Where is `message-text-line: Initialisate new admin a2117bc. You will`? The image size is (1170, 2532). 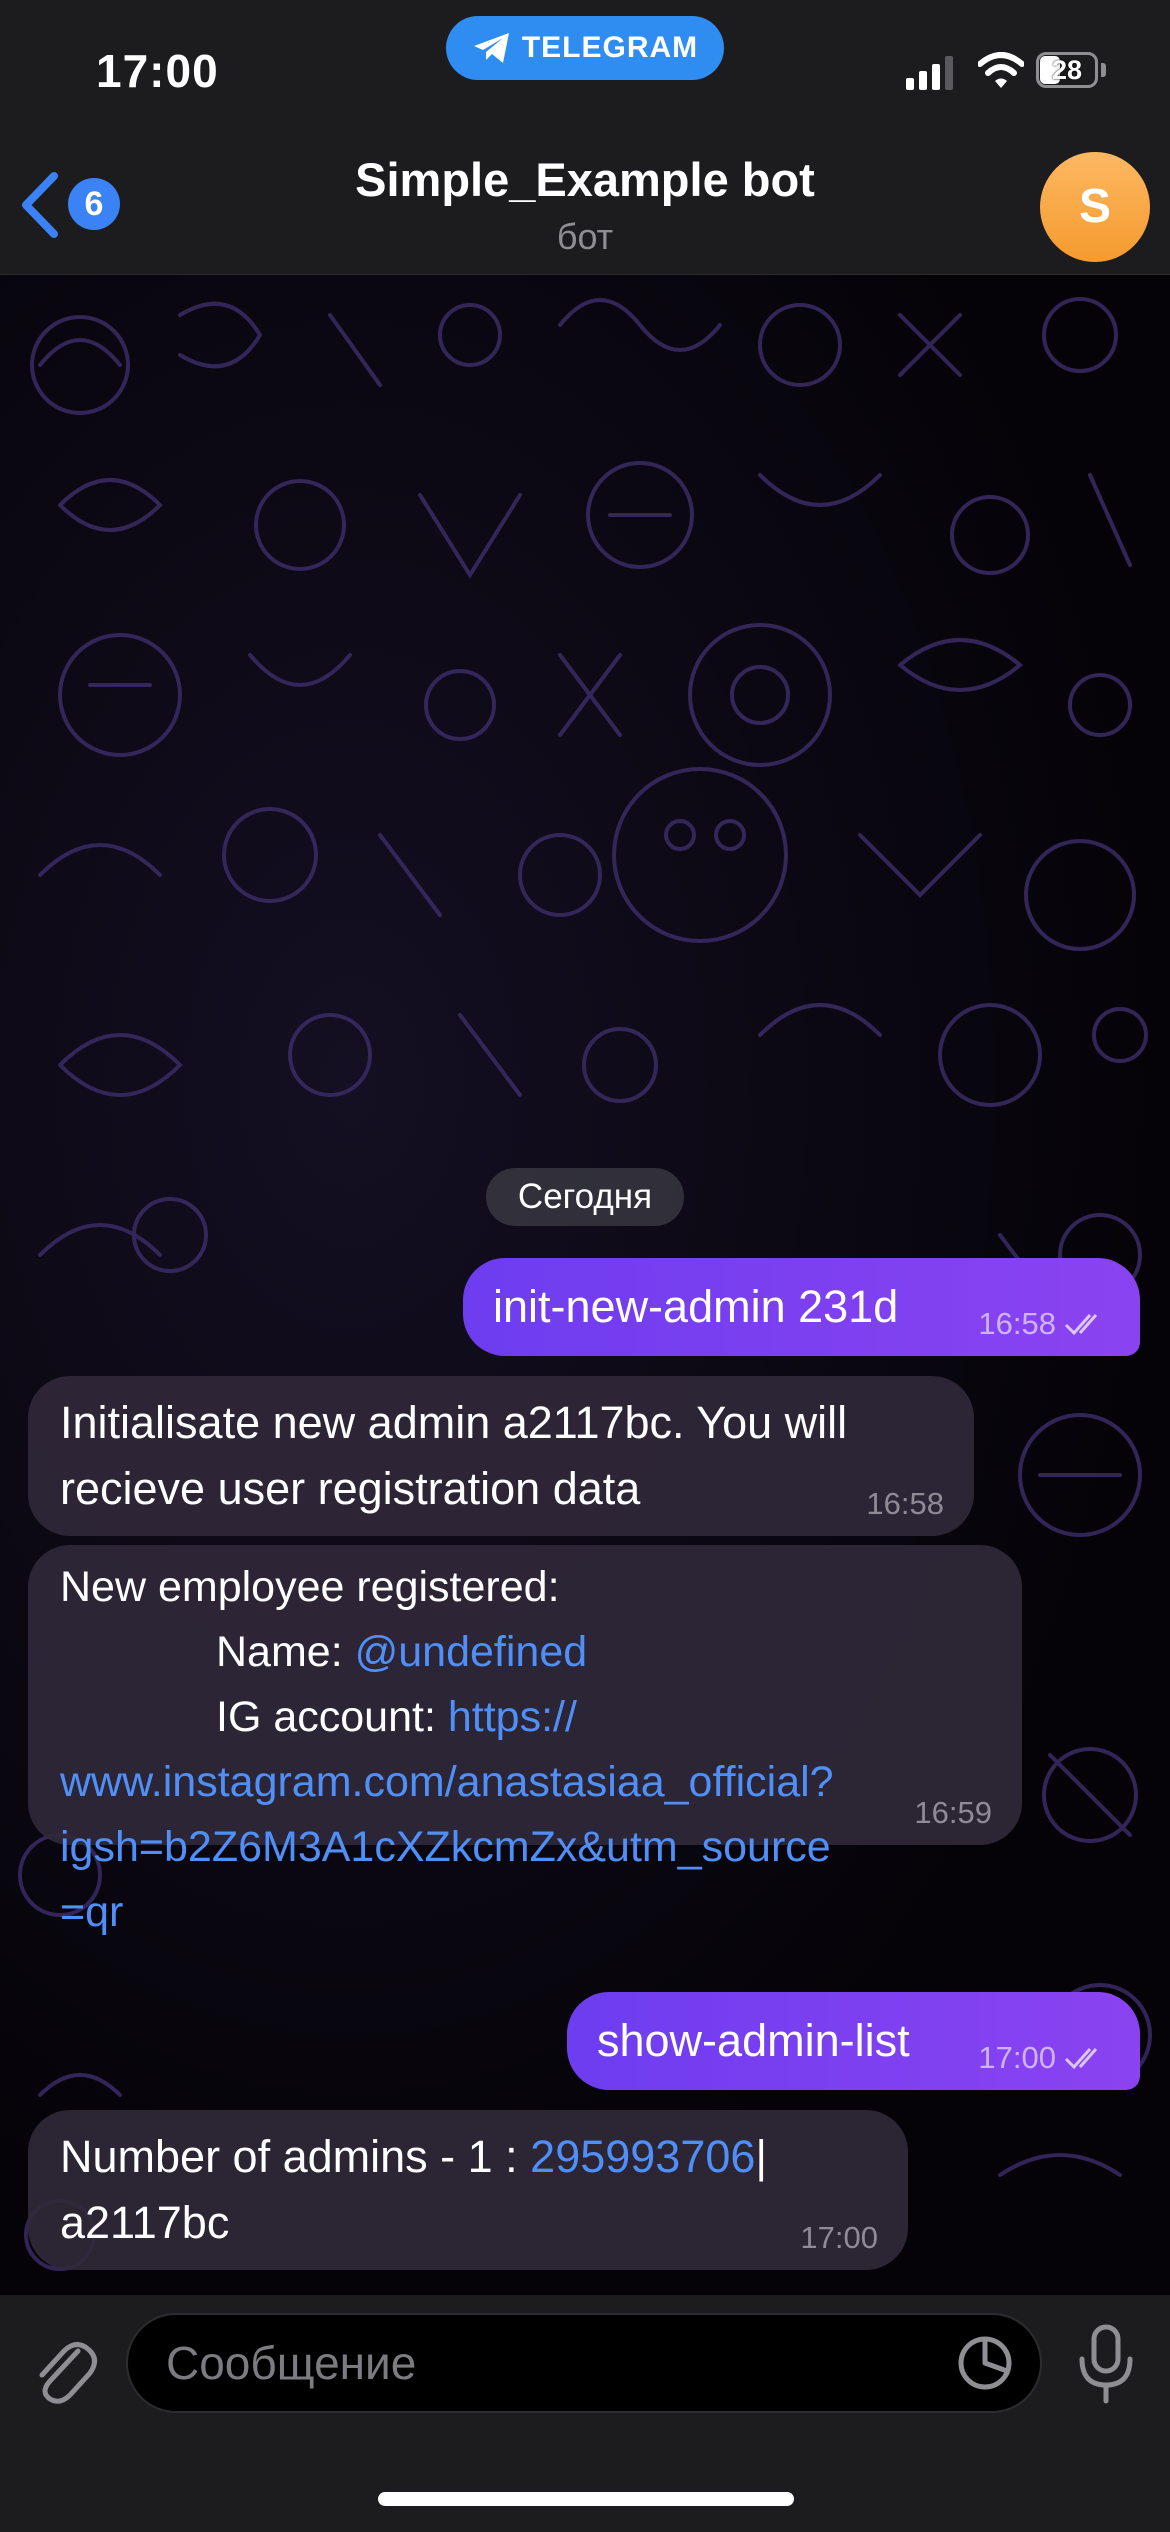 message-text-line: Initialisate new admin a2117bc. You will is located at coordinates (454, 1422).